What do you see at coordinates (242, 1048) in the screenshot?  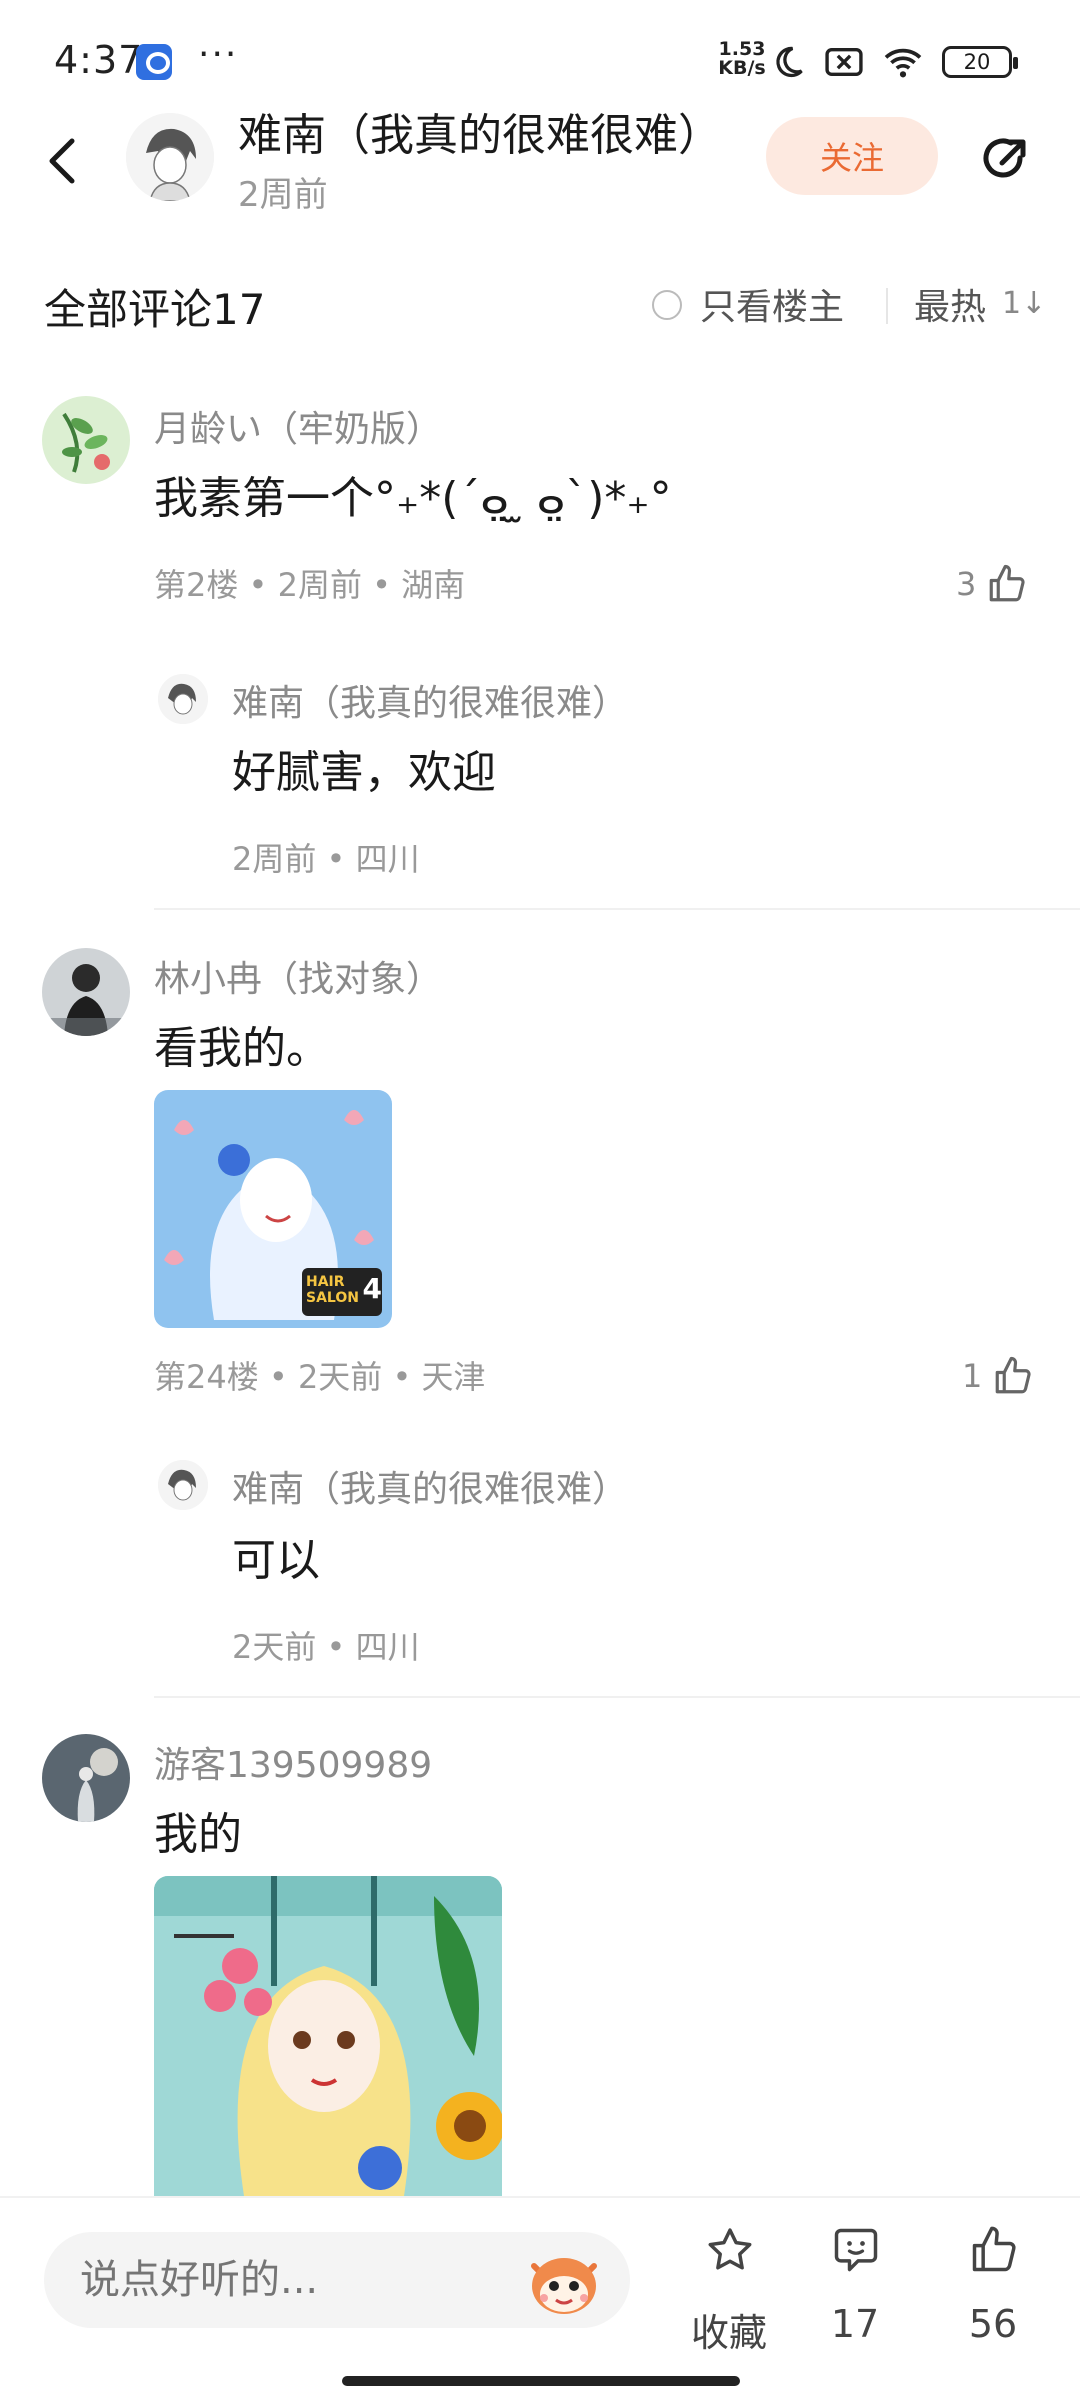 I see `comment-text: 看我的。` at bounding box center [242, 1048].